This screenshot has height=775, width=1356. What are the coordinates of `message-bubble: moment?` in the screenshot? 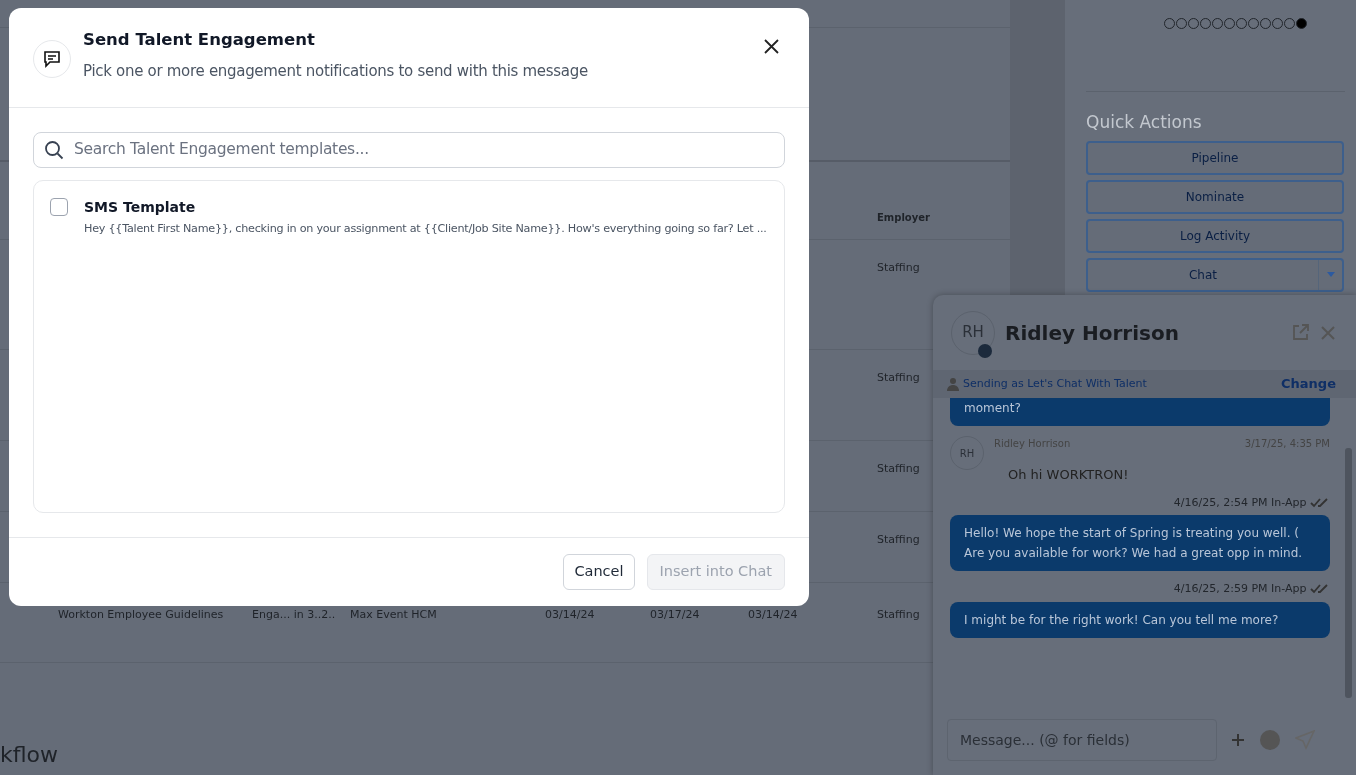 It's located at (1140, 412).